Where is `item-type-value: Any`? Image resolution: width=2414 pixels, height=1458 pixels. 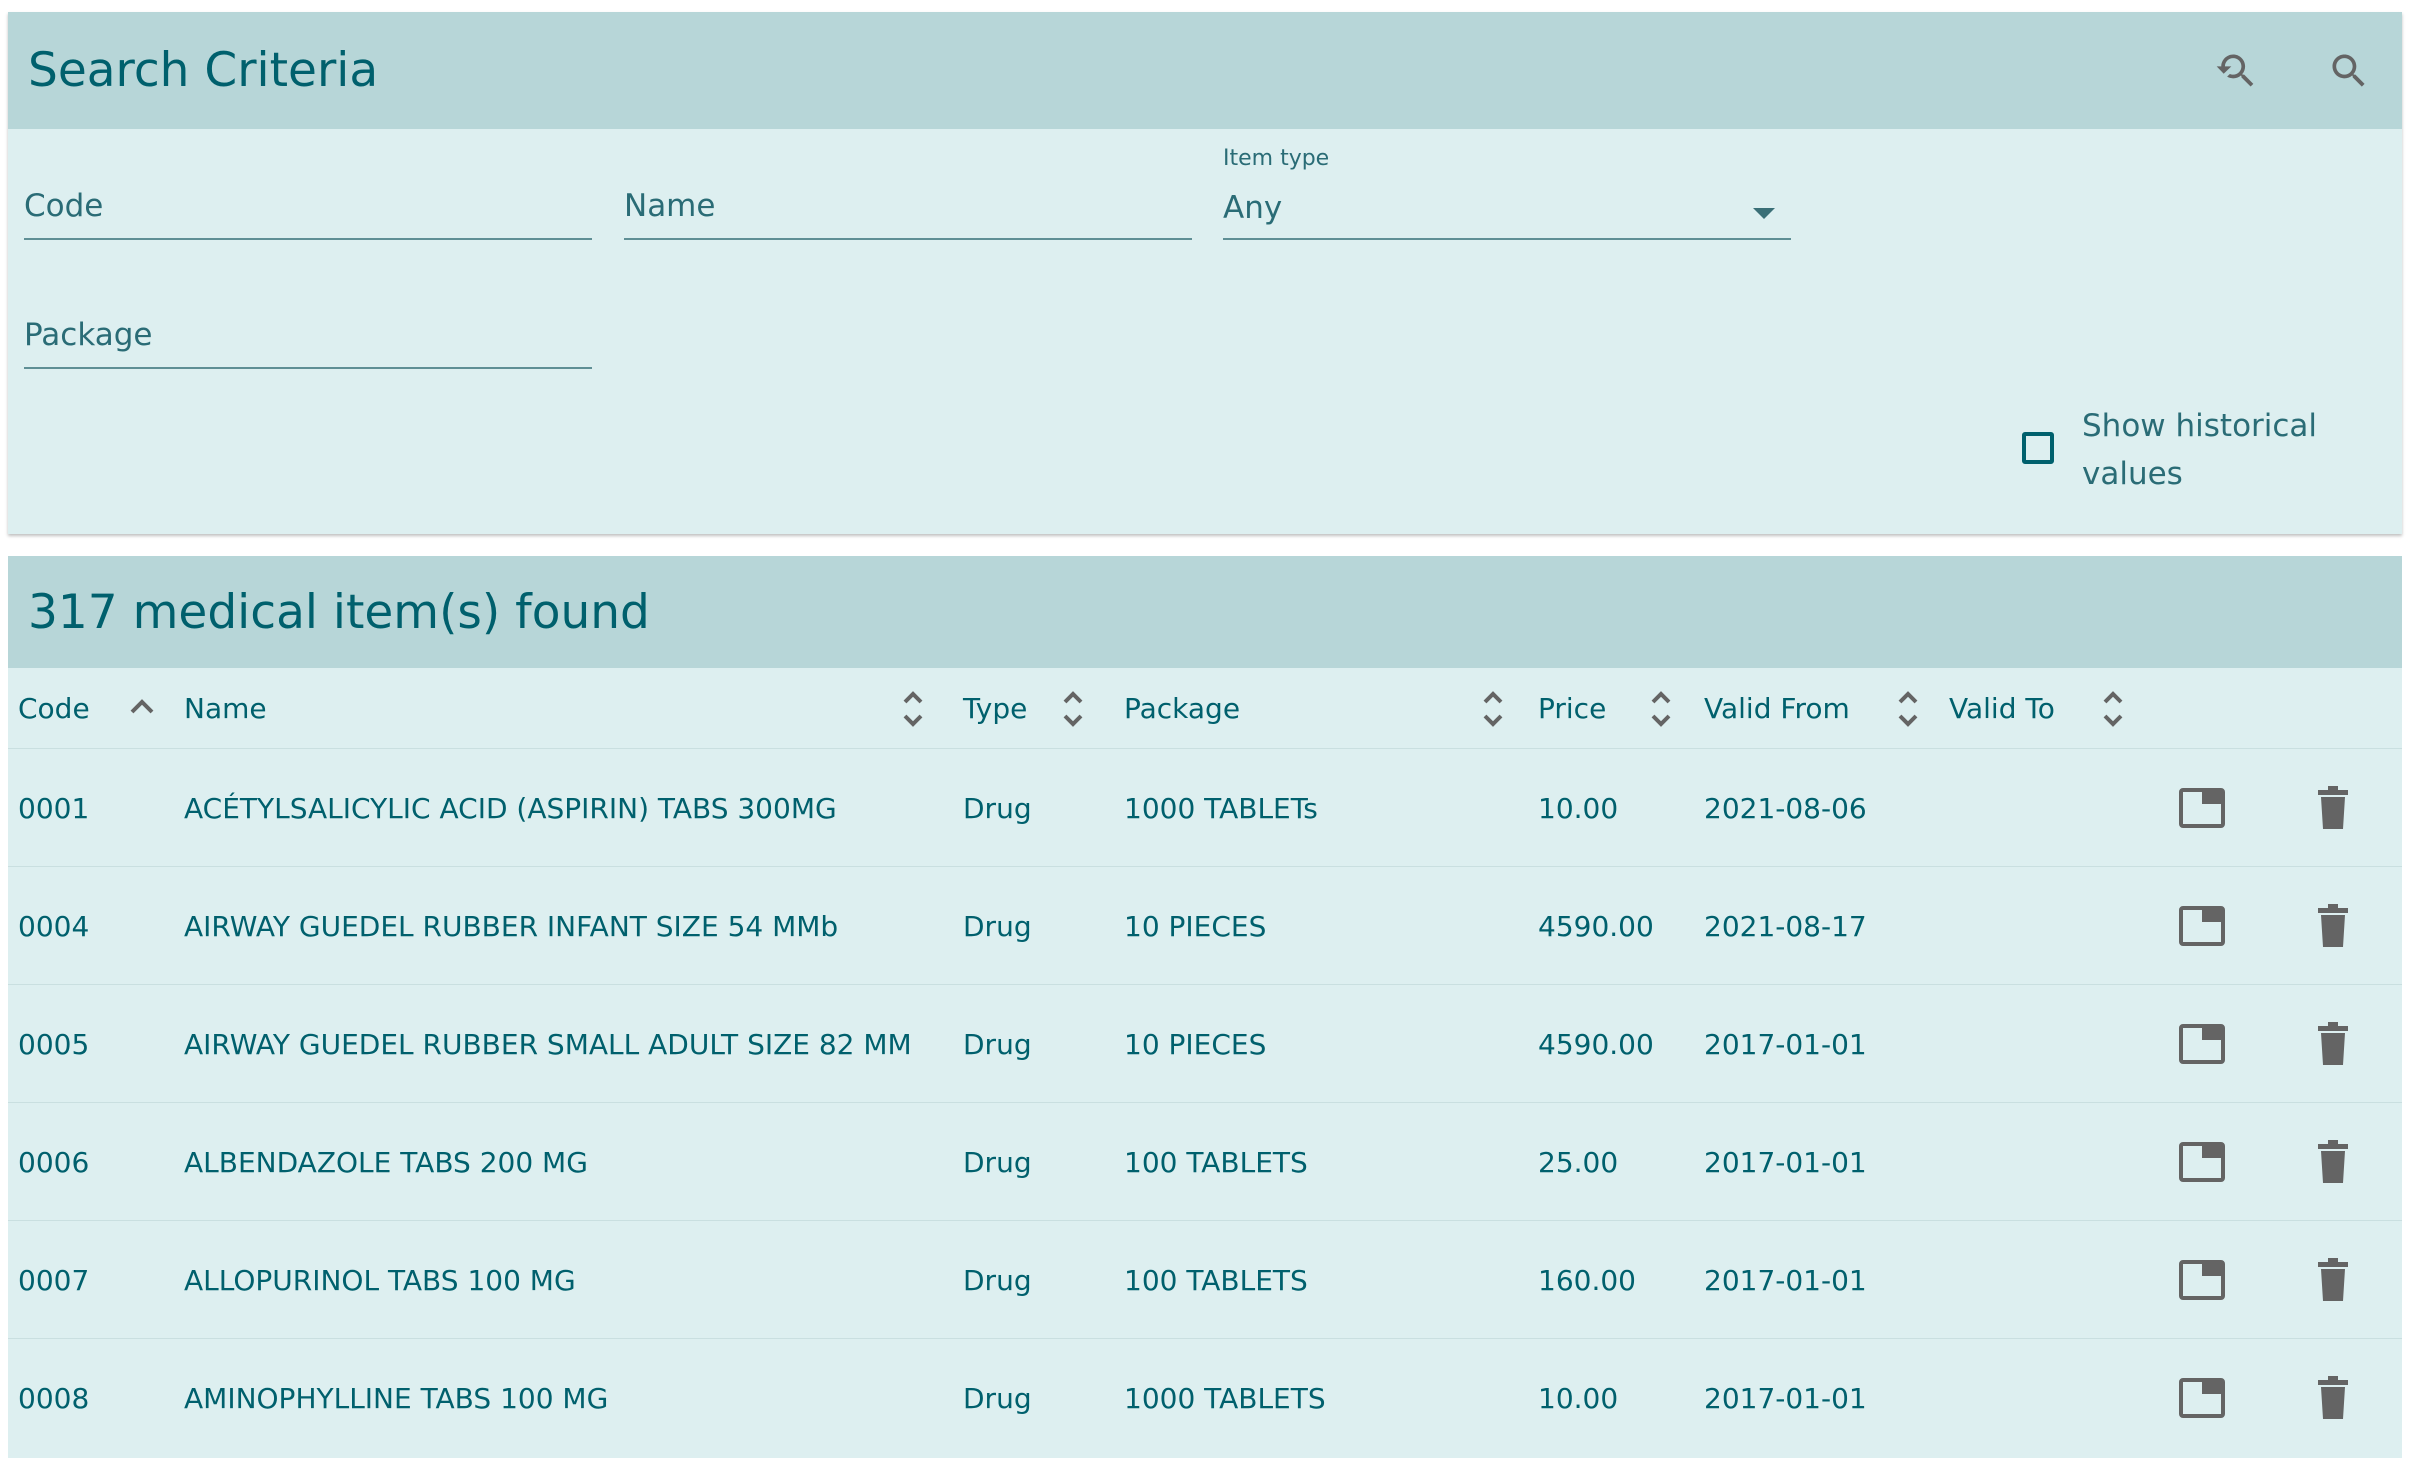
item-type-value: Any is located at coordinates (1253, 208).